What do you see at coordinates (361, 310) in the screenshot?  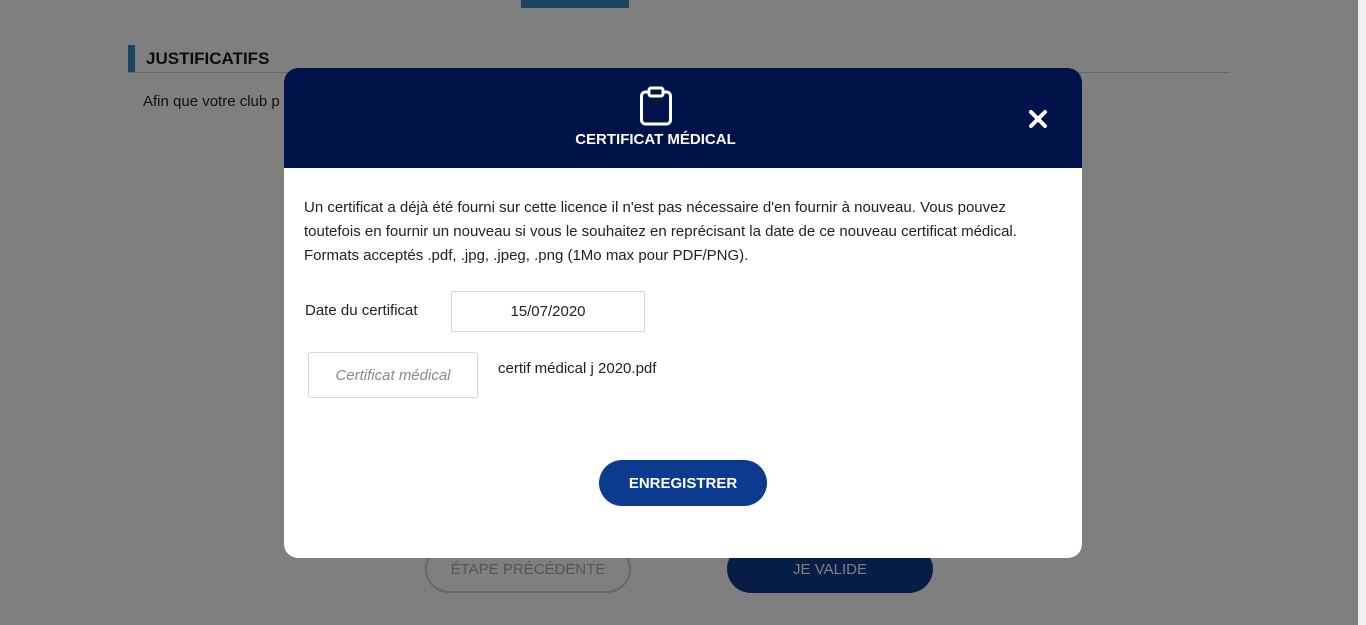 I see `date-label: Date du certificat` at bounding box center [361, 310].